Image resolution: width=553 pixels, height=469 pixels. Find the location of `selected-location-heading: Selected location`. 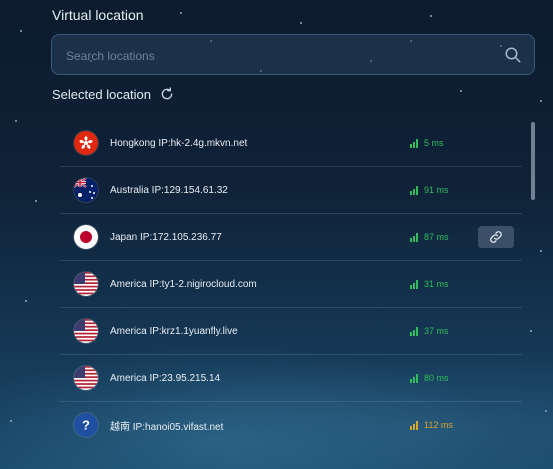

selected-location-heading: Selected location is located at coordinates (113, 94).